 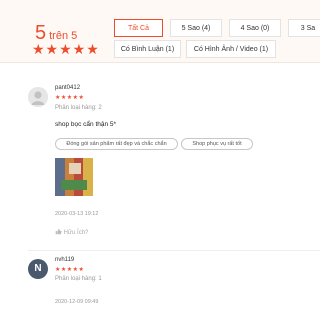 I want to click on default-user-icon, so click(x=38, y=97).